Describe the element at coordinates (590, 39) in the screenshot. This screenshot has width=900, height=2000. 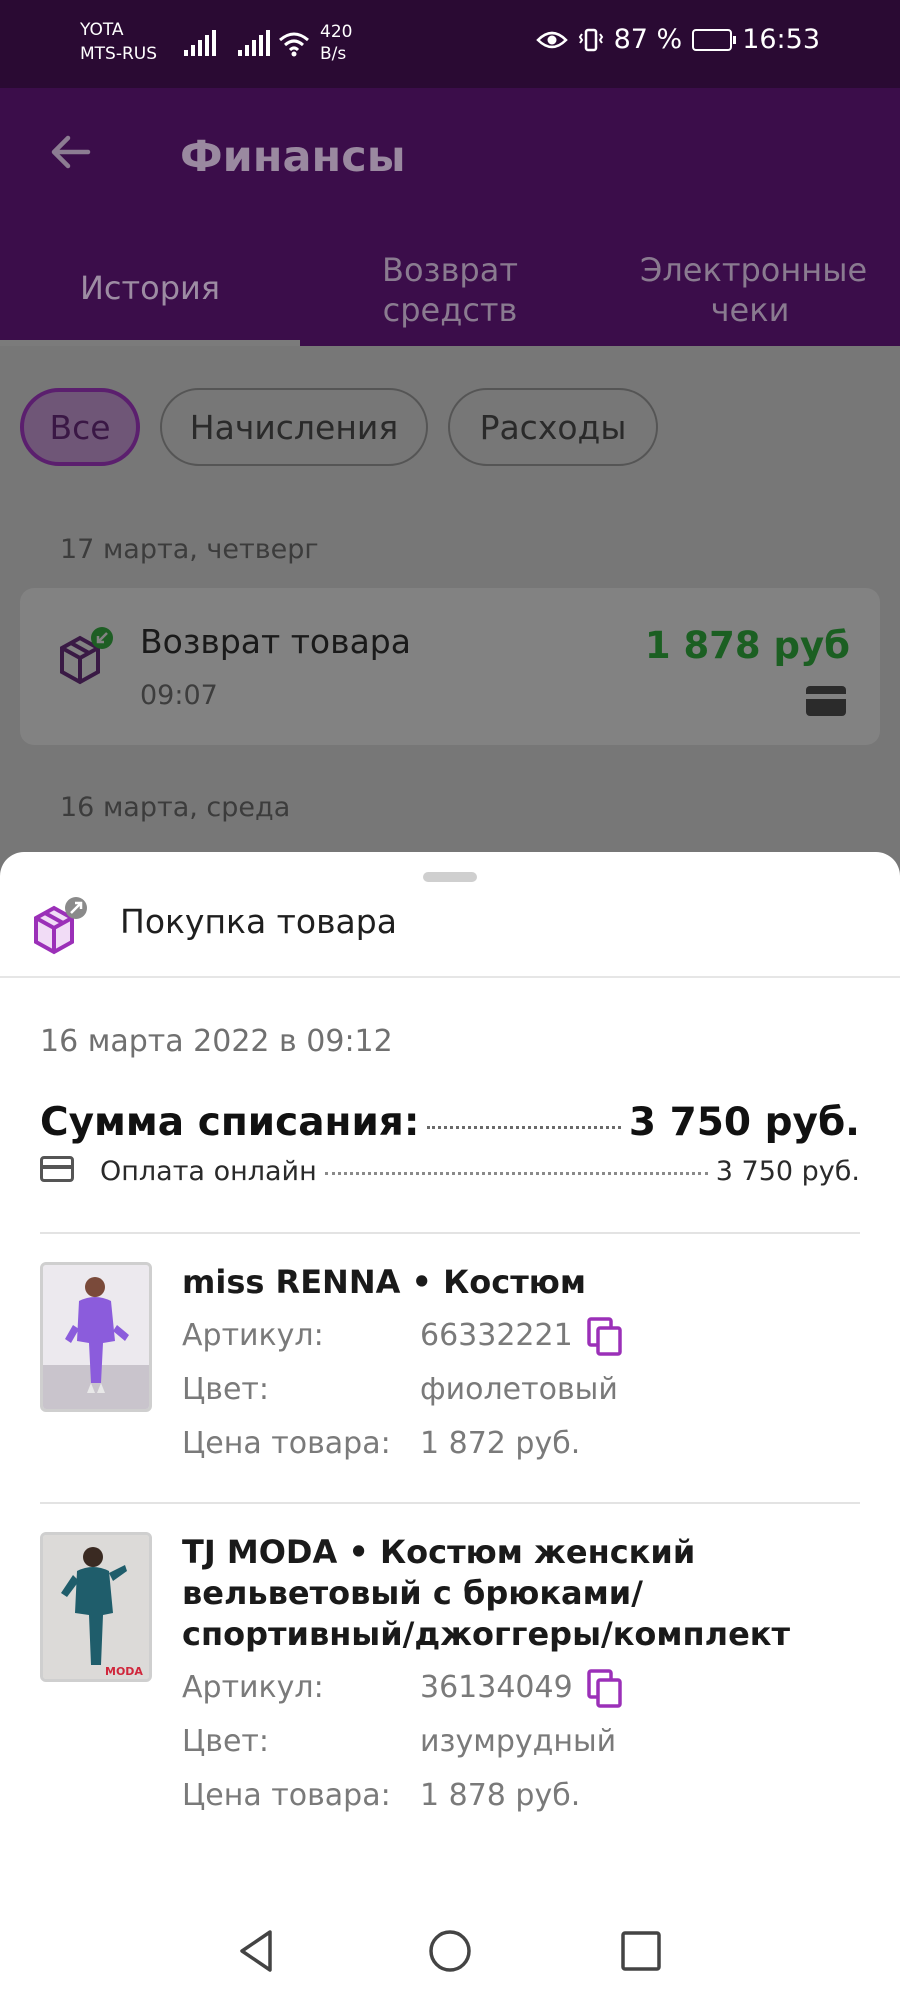
I see `vibrate-icon` at that location.